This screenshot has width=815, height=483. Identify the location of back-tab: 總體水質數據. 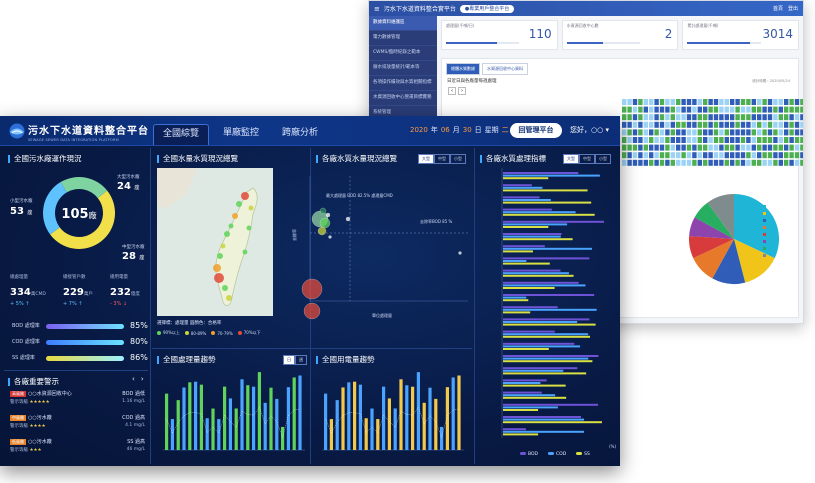
(463, 69).